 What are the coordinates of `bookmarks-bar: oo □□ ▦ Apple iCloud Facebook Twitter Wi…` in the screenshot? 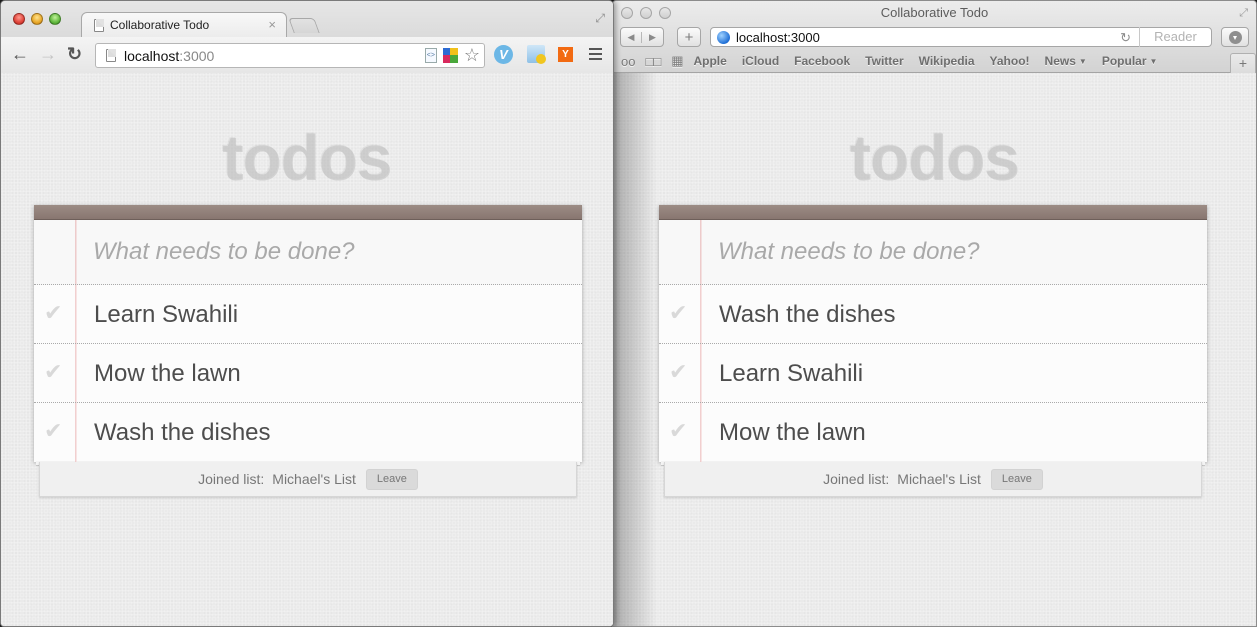 It's located at (896, 61).